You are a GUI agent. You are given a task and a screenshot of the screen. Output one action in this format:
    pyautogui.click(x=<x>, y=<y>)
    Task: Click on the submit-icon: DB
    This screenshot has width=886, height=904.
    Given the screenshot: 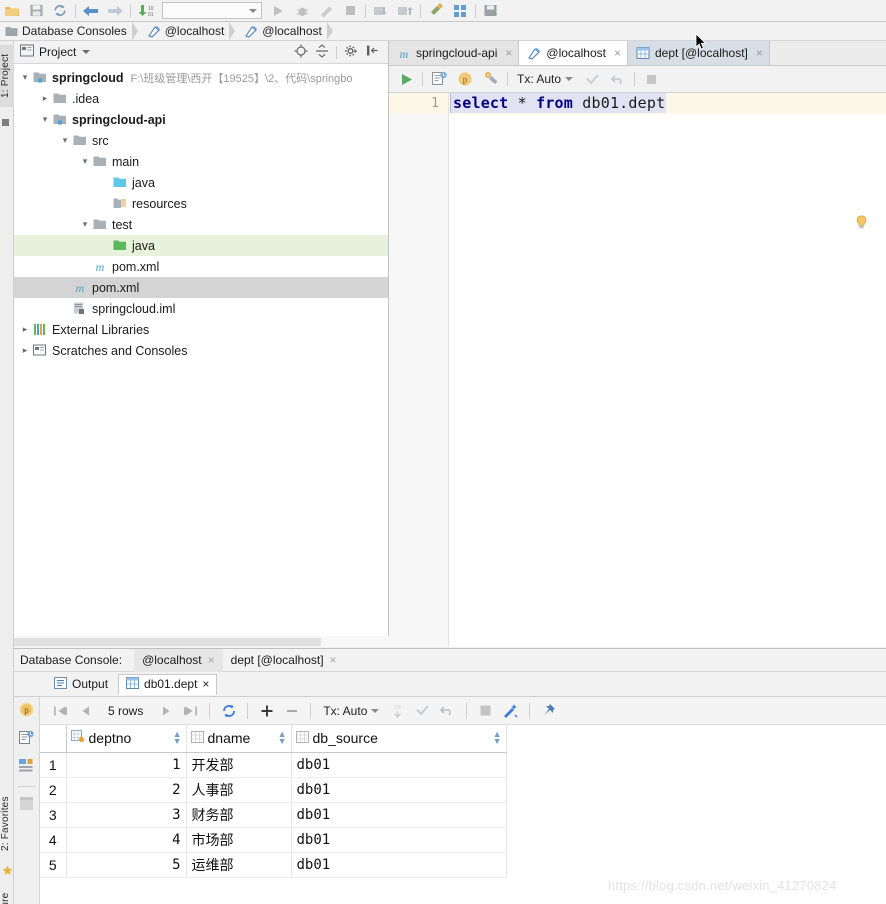 What is the action you would take?
    pyautogui.click(x=397, y=711)
    